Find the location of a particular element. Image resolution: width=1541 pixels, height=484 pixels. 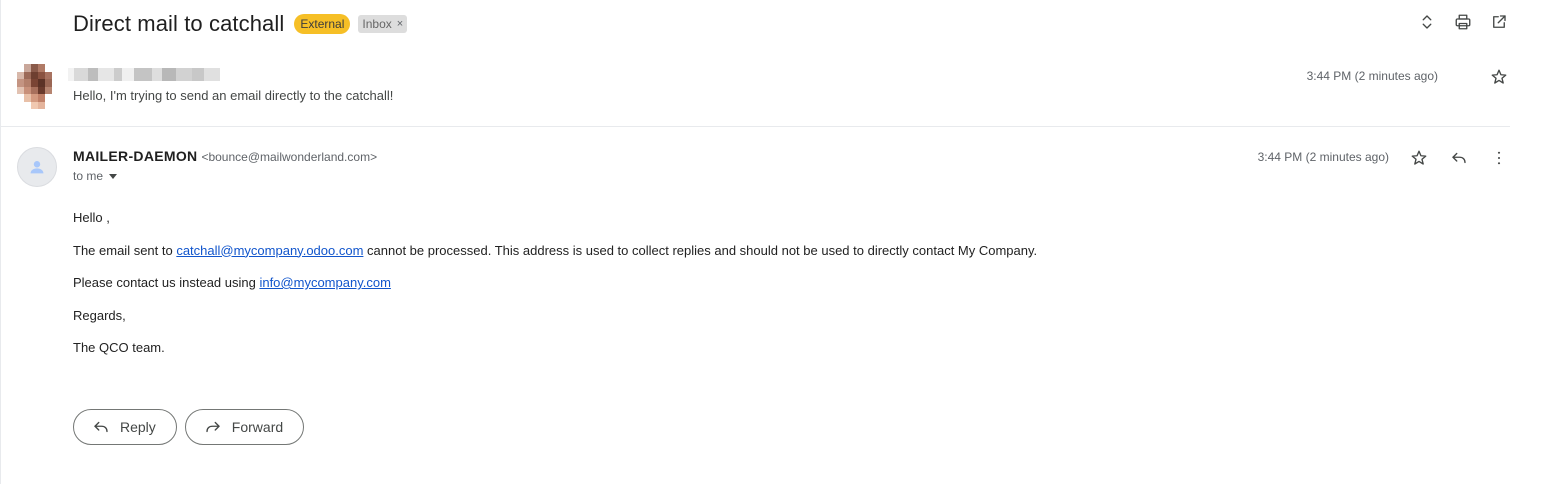

forward-icon is located at coordinates (213, 427).